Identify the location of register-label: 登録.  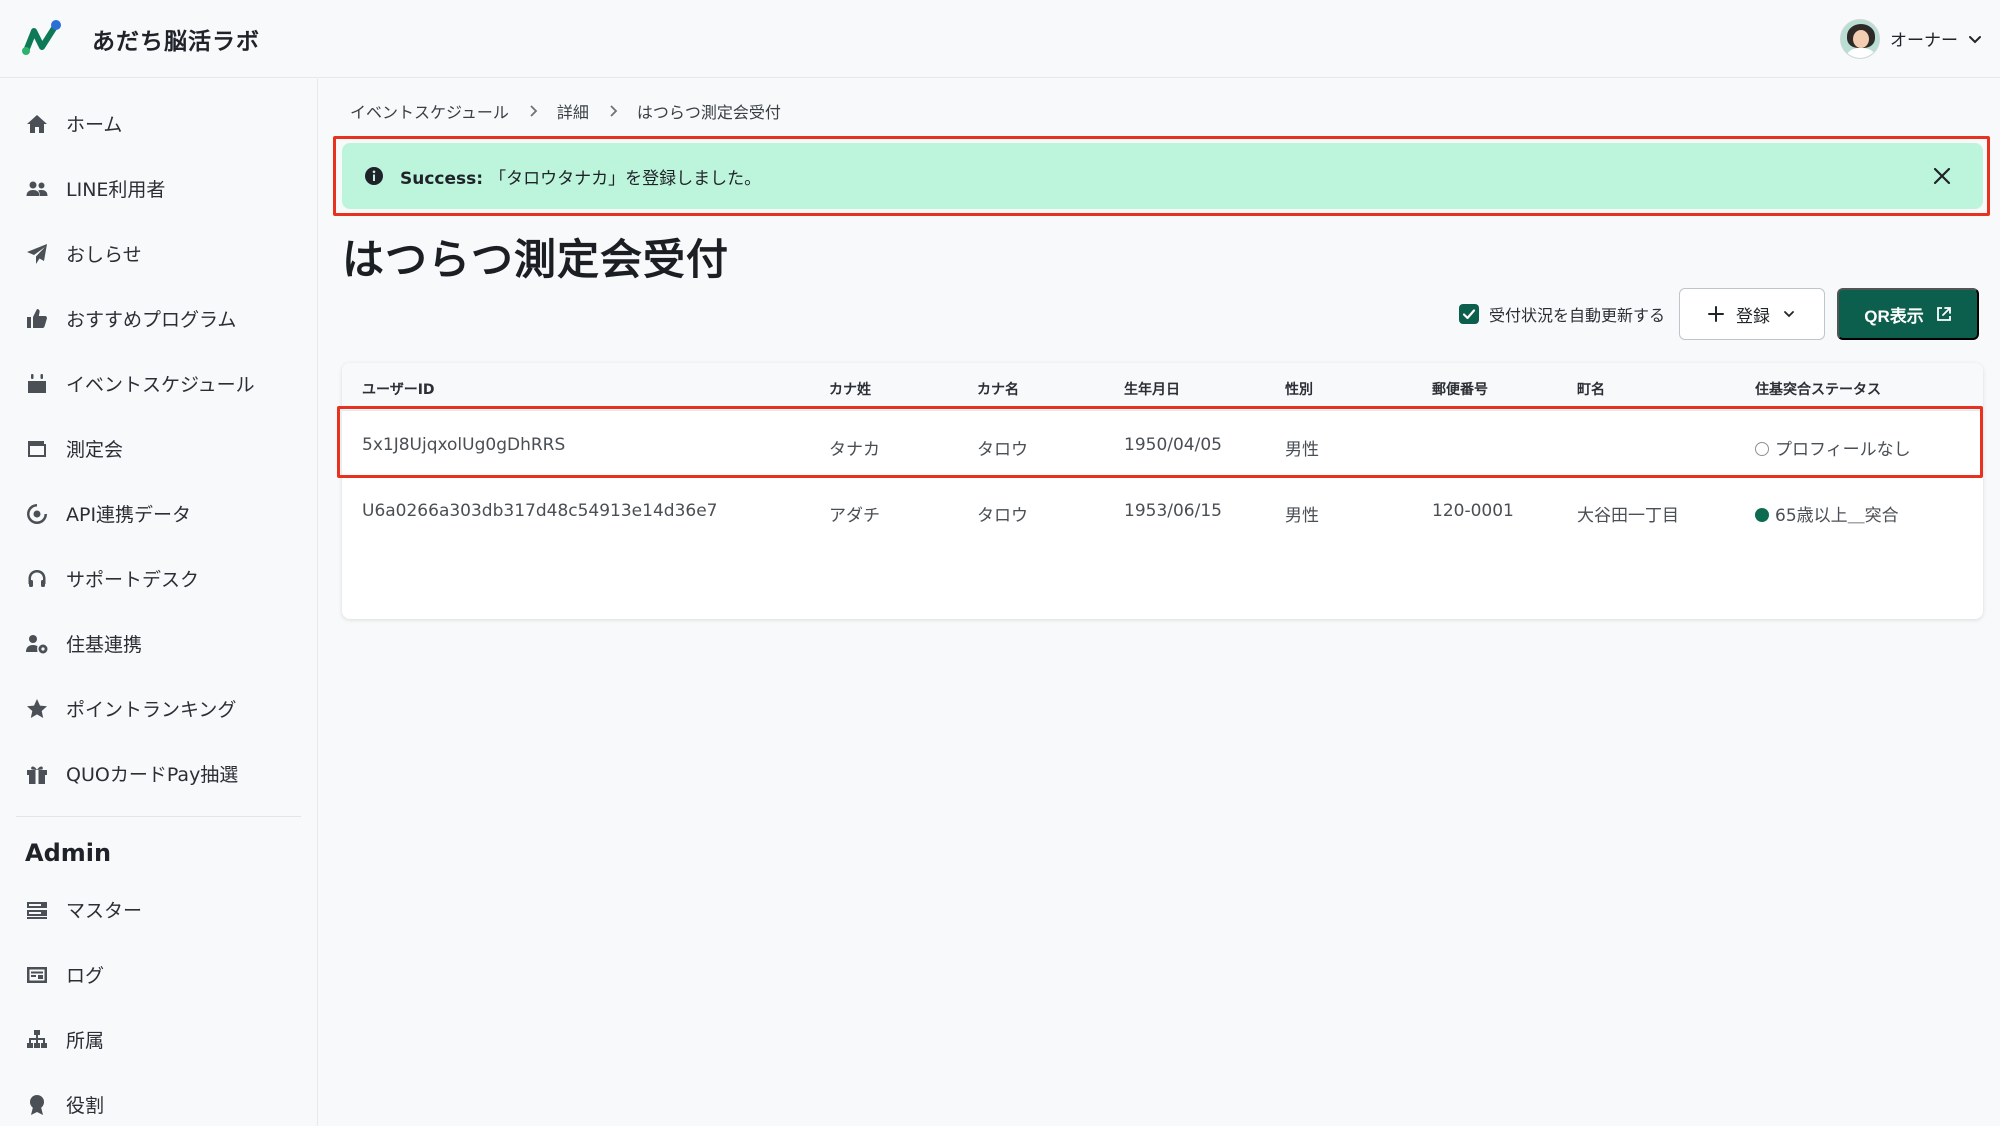
(1753, 316).